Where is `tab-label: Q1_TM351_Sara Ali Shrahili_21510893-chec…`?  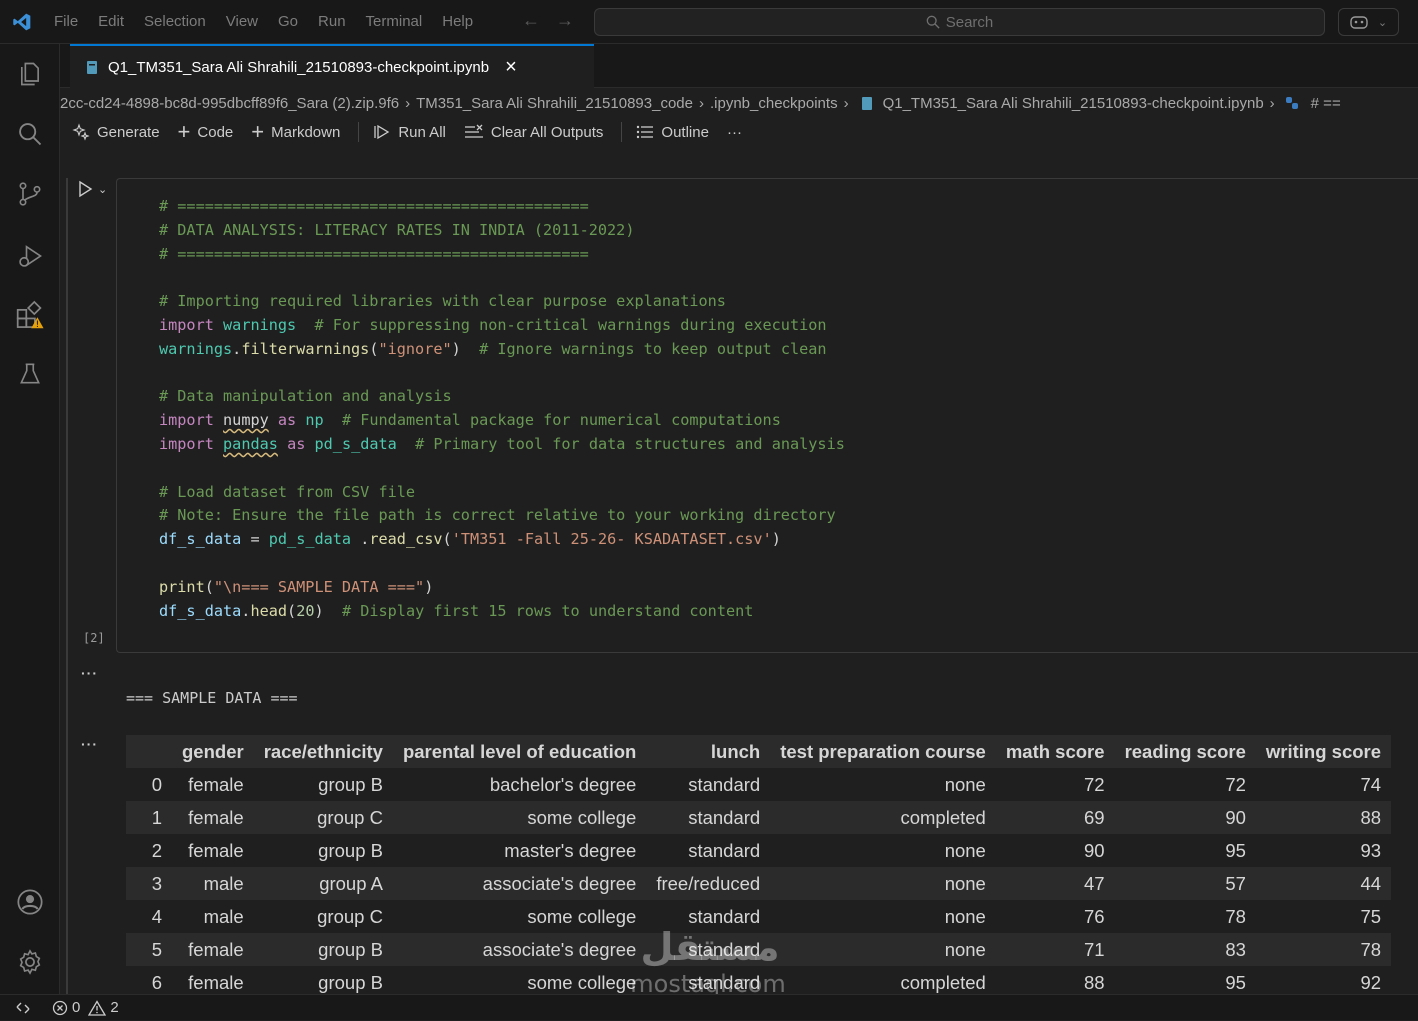 tab-label: Q1_TM351_Sara Ali Shrahili_21510893-chec… is located at coordinates (299, 67).